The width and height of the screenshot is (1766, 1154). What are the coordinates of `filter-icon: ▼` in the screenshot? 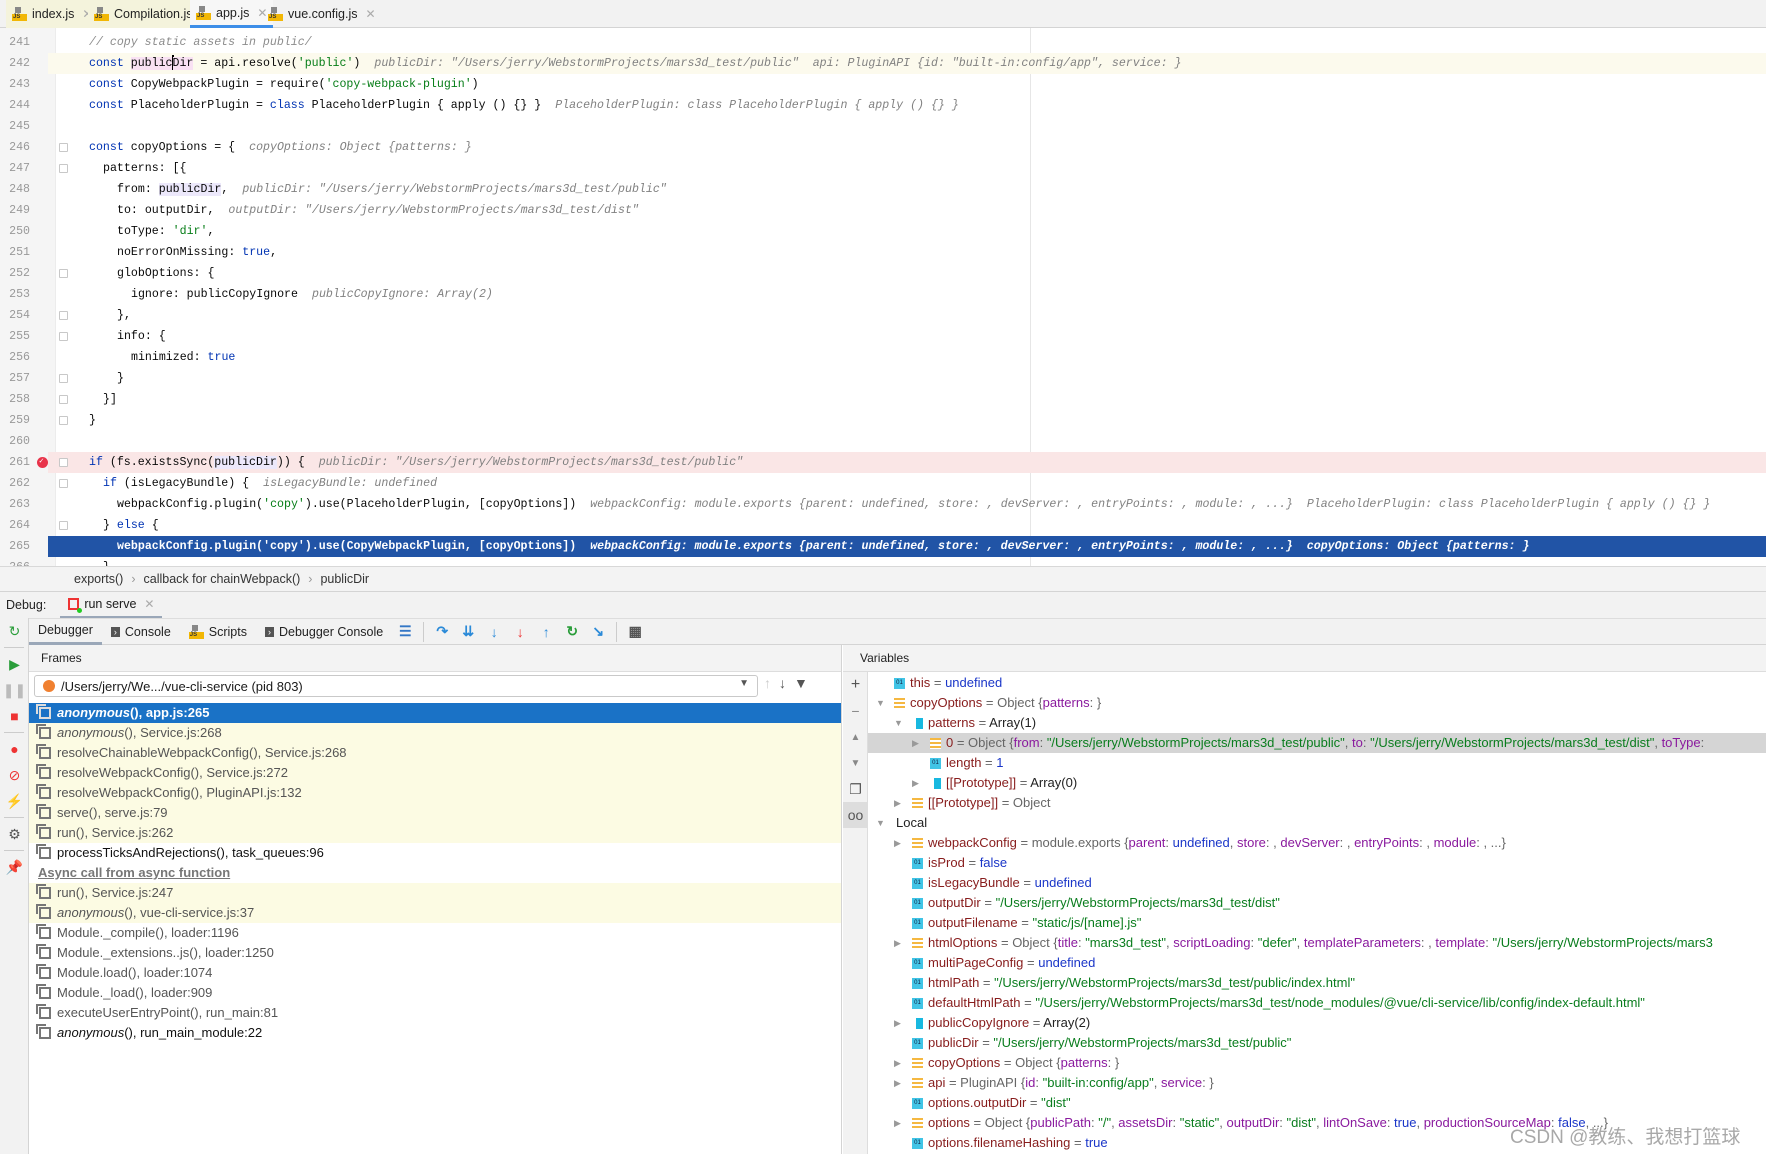 It's located at (801, 683).